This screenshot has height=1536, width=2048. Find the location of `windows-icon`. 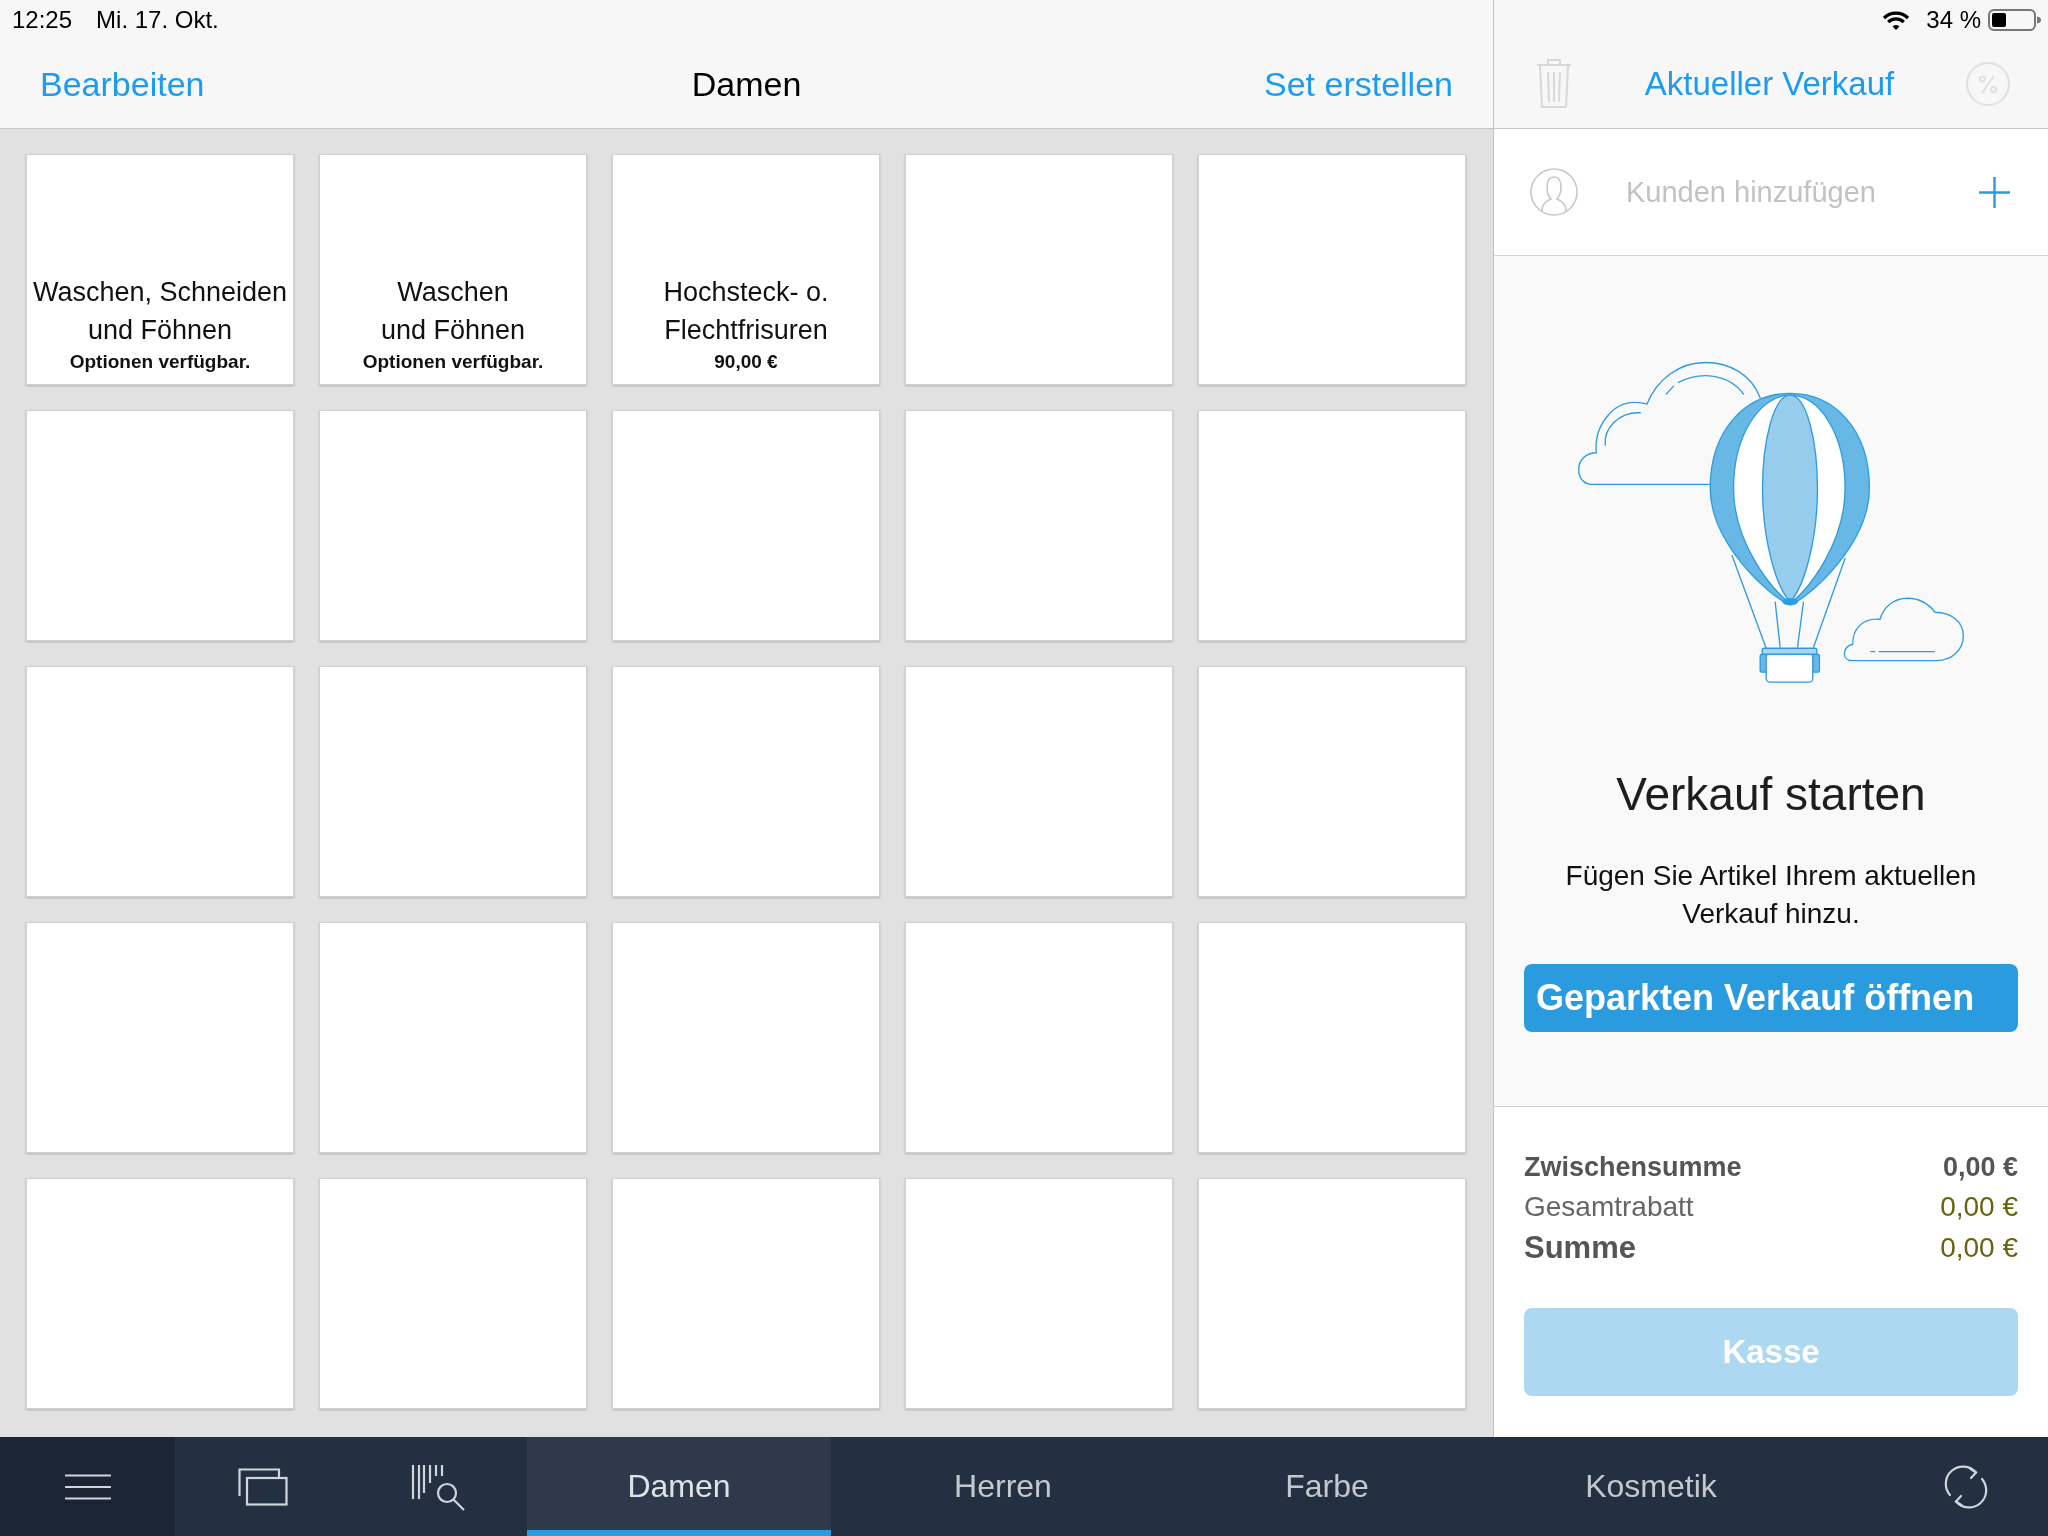

windows-icon is located at coordinates (263, 1486).